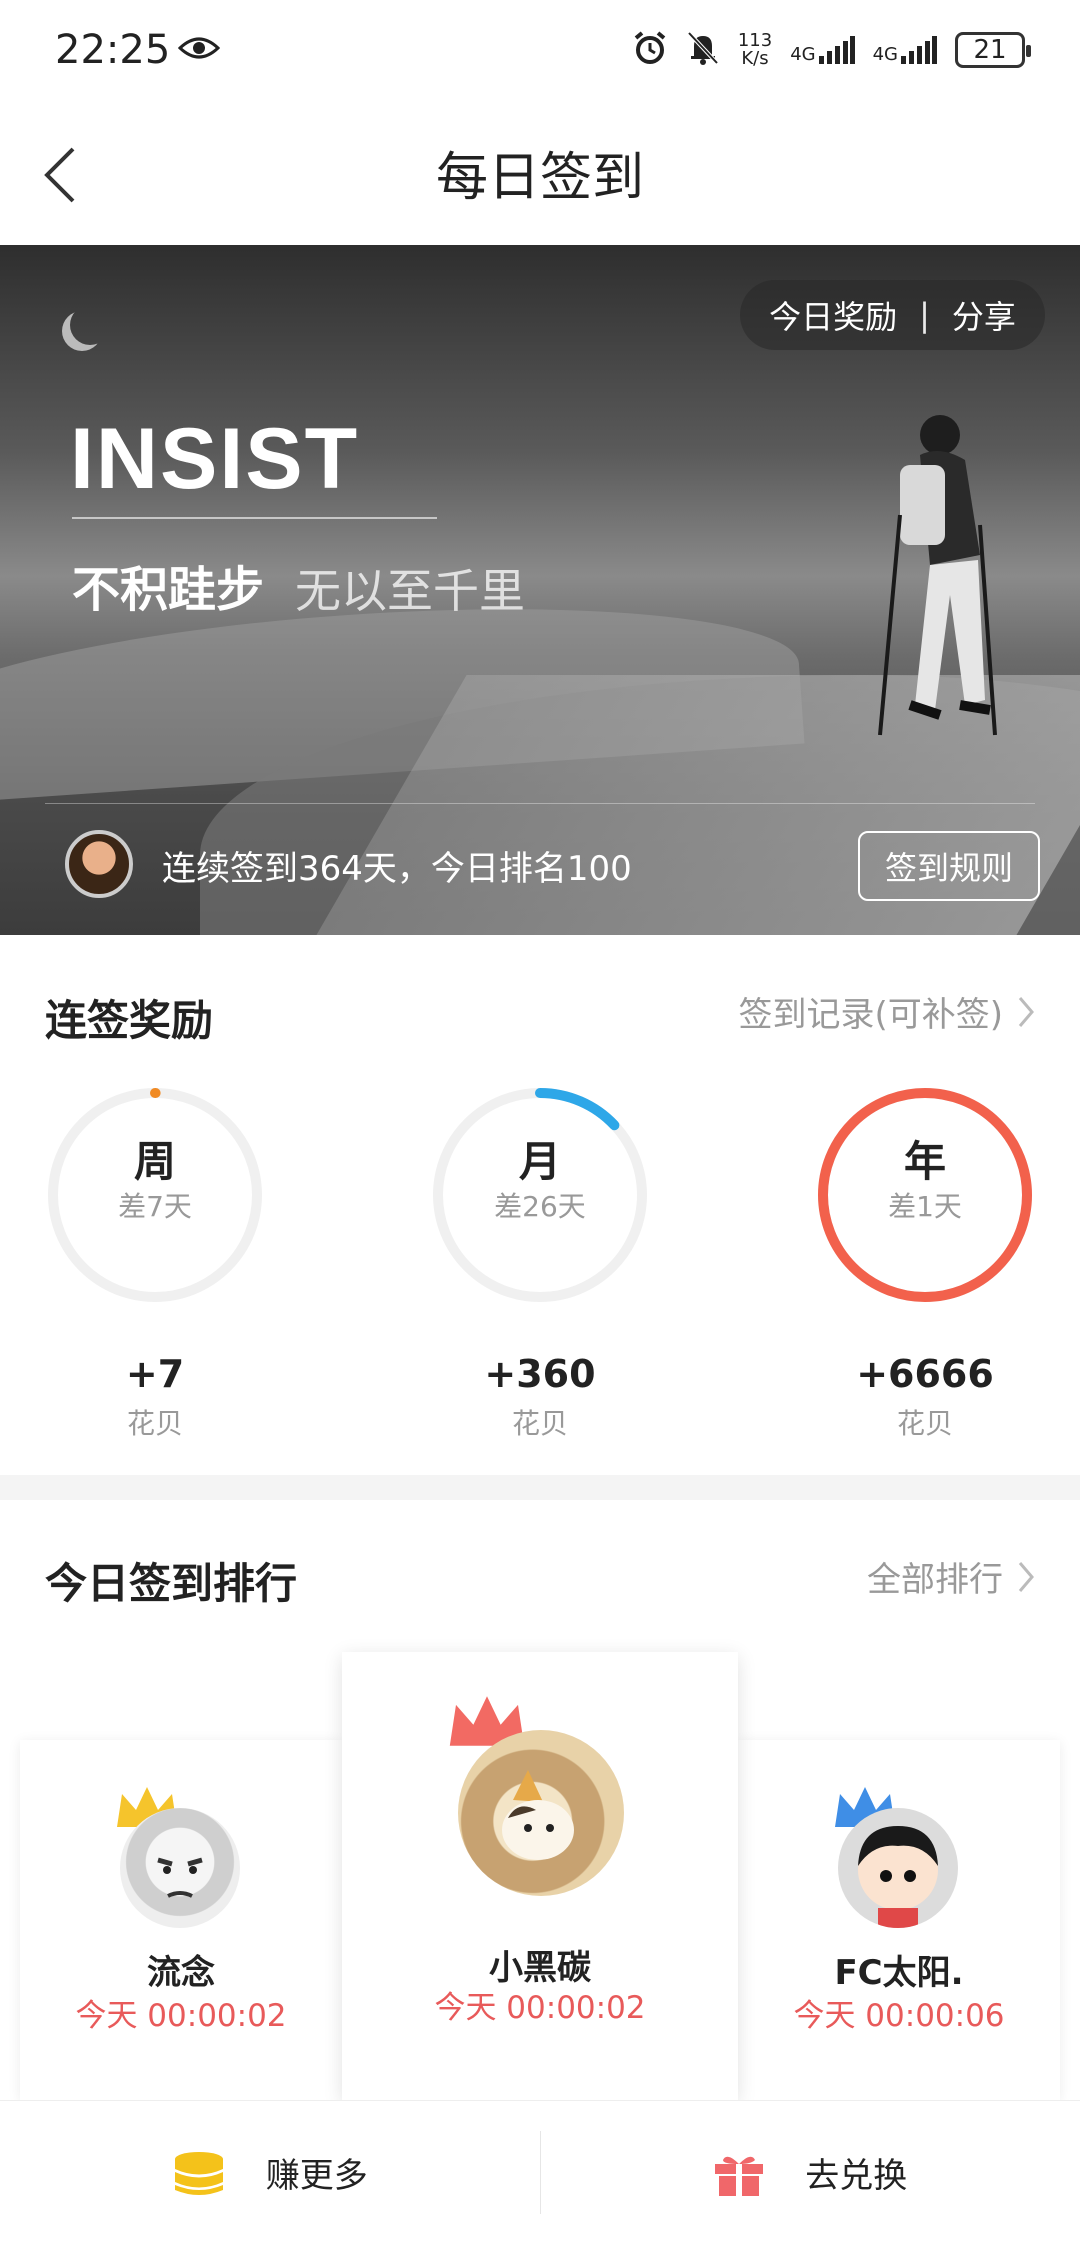 Image resolution: width=1080 pixels, height=2244 pixels. Describe the element at coordinates (803, 54) in the screenshot. I see `signal-1-label: 4G` at that location.